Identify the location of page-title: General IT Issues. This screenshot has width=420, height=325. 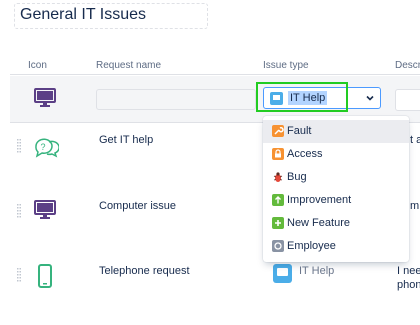
(83, 15).